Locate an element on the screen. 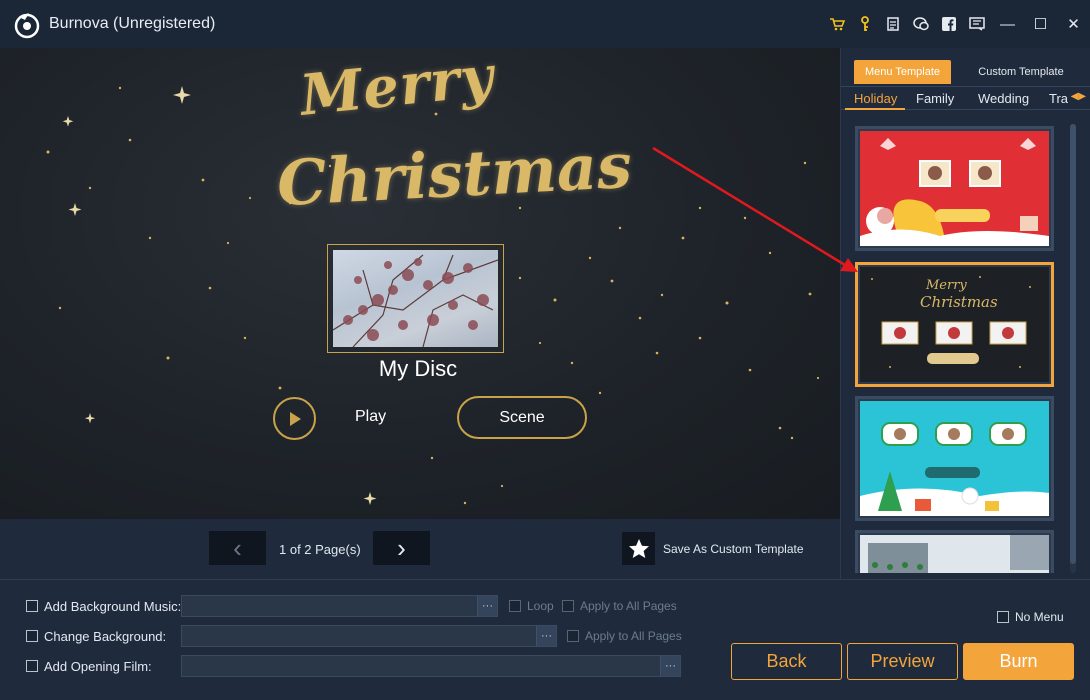 The width and height of the screenshot is (1090, 700). loop-label: Loop is located at coordinates (540, 606).